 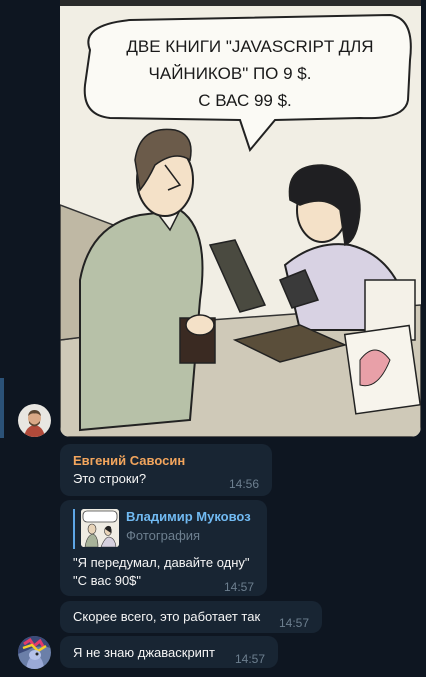 I want to click on message-bubble: Я не знаю джаваскрипт 14:57, so click(x=169, y=652).